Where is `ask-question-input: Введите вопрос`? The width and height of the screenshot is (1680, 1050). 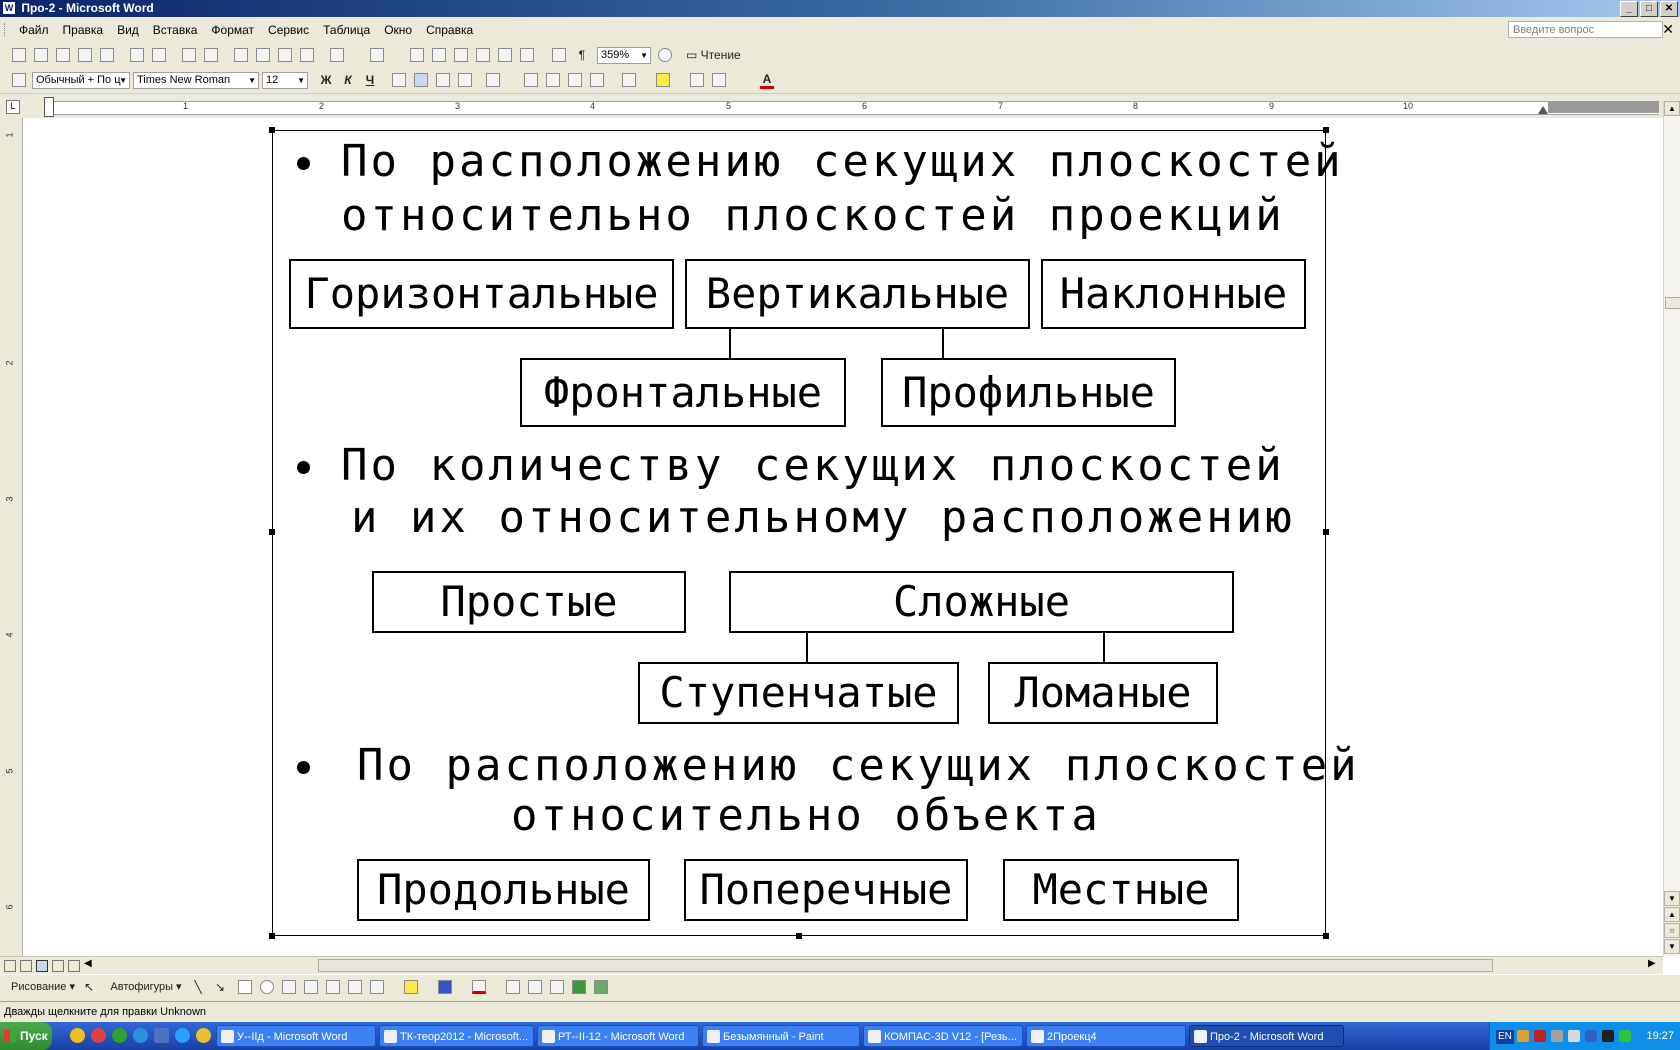 ask-question-input: Введите вопрос is located at coordinates (1585, 29).